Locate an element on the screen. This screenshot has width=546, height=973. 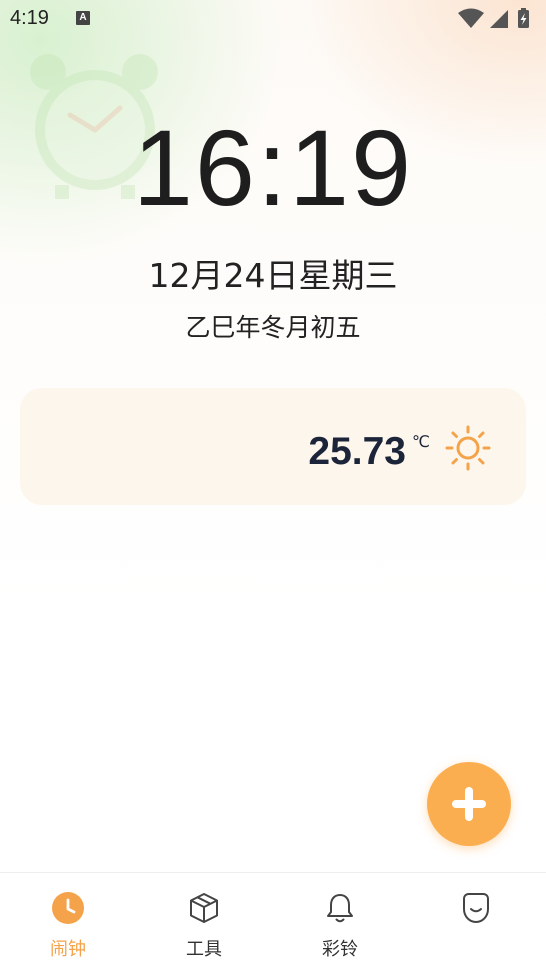
nav-label-tools: 工具 is located at coordinates (204, 949).